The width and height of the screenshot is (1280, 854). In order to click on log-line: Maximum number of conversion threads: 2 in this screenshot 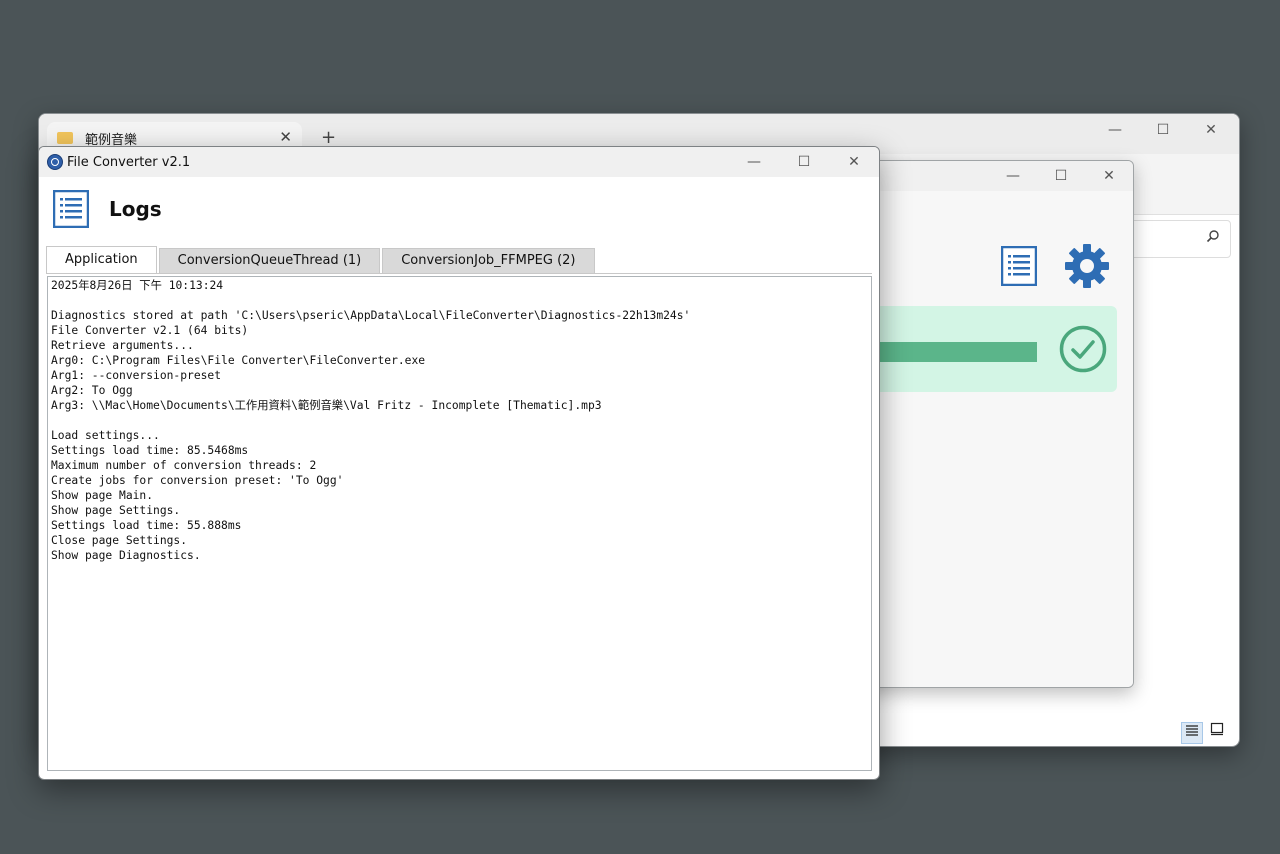, I will do `click(184, 465)`.